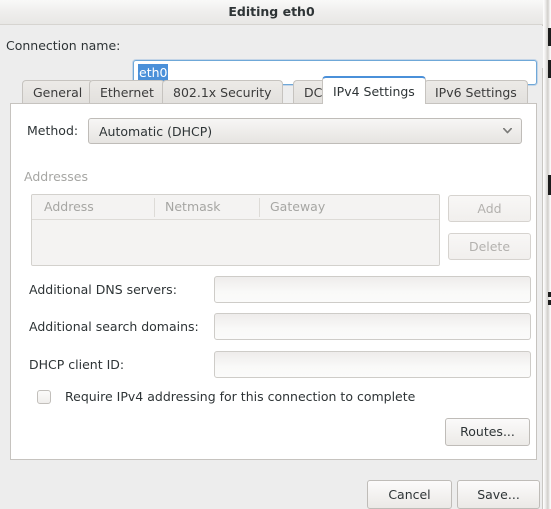 Image resolution: width=551 pixels, height=509 pixels. What do you see at coordinates (489, 246) in the screenshot?
I see `delete-address-button: Delete` at bounding box center [489, 246].